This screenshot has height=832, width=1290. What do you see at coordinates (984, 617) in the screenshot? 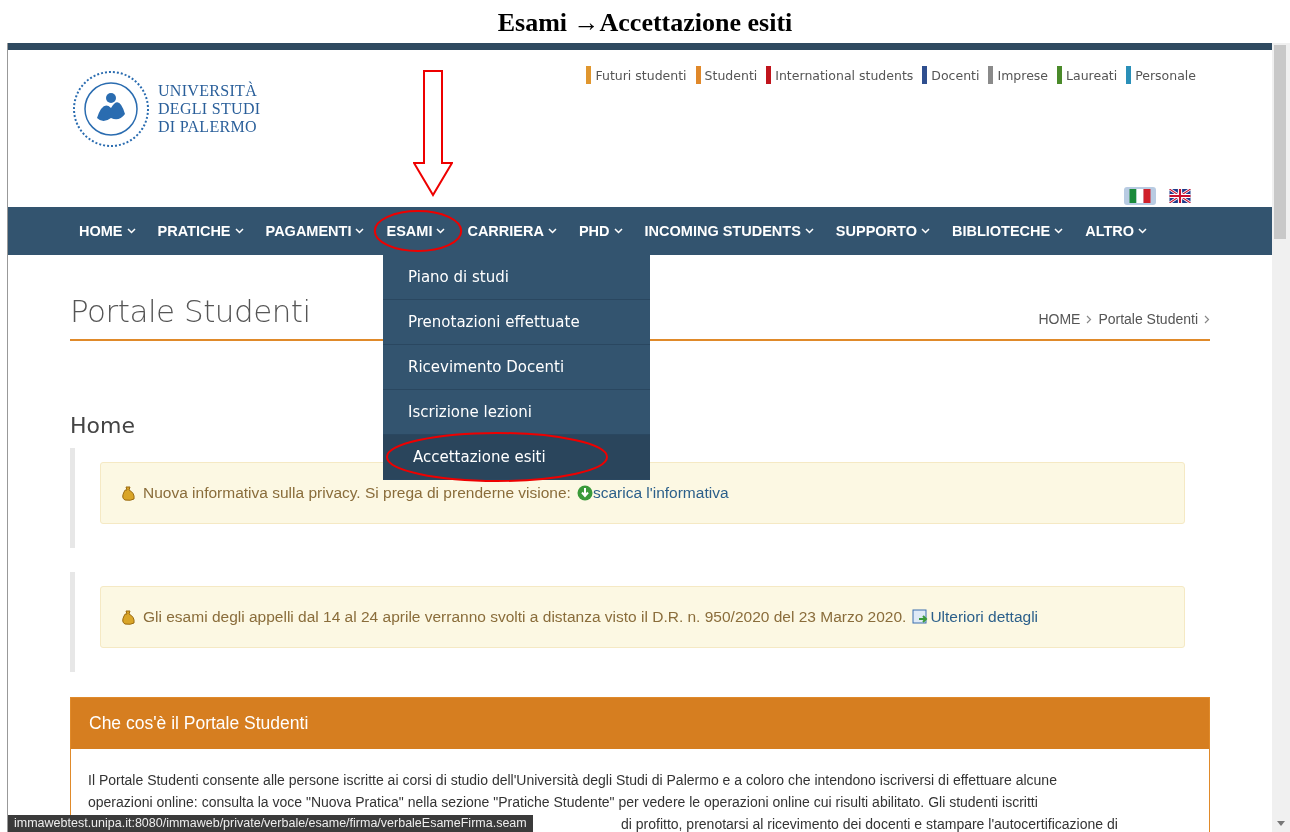
I see `alert-link: Ulteriori dettagli` at bounding box center [984, 617].